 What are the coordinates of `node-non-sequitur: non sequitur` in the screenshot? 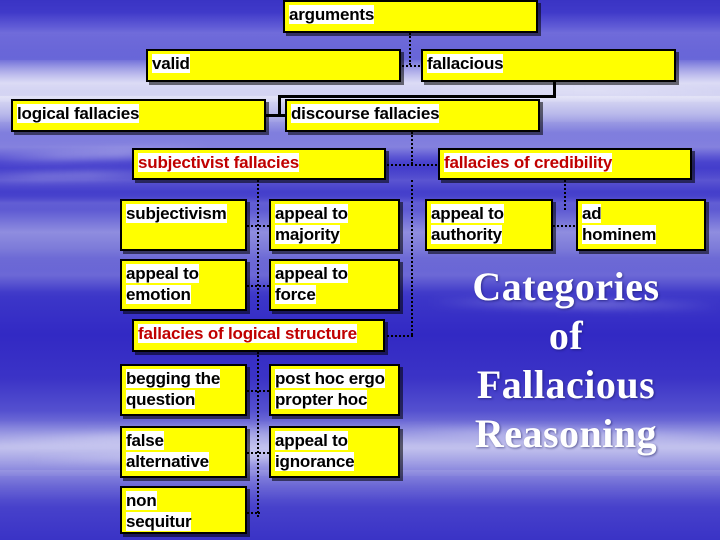 It's located at (183, 510).